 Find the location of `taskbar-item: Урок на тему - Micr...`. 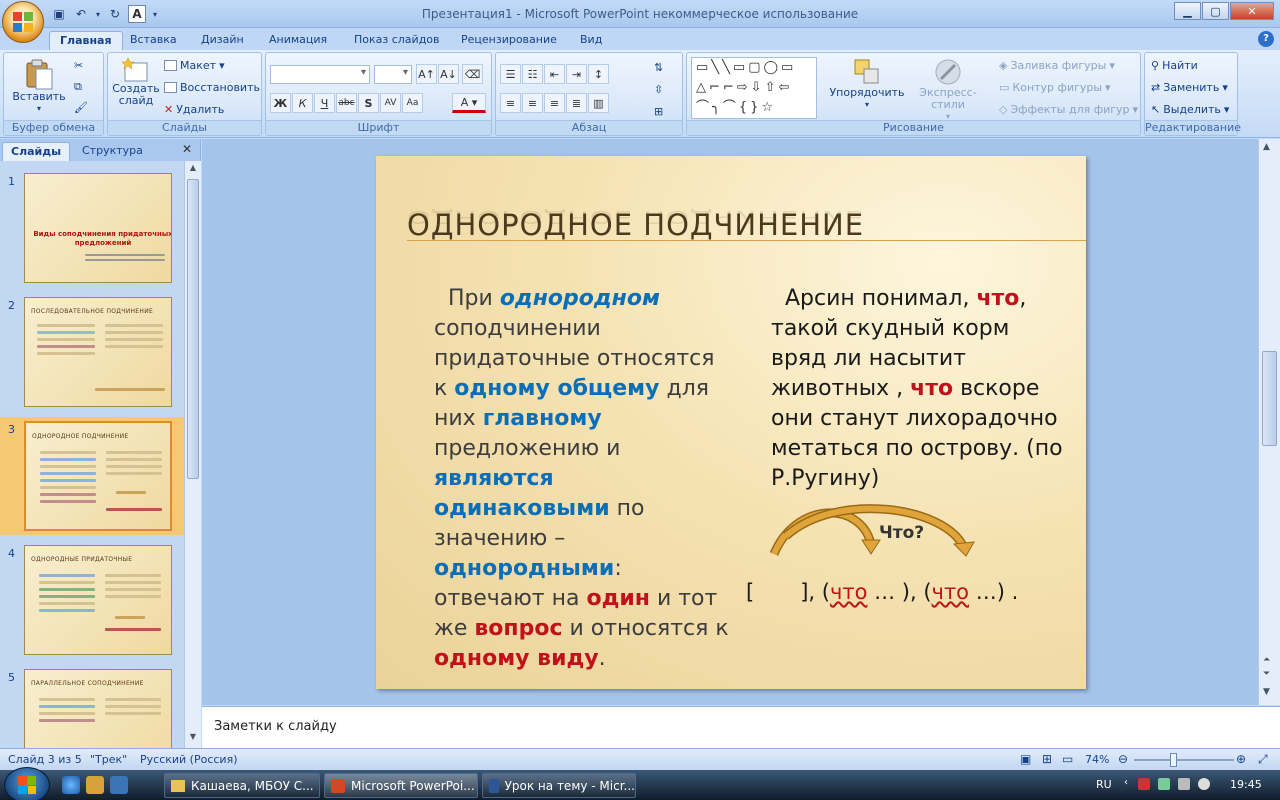

taskbar-item: Урок на тему - Micr... is located at coordinates (559, 785).